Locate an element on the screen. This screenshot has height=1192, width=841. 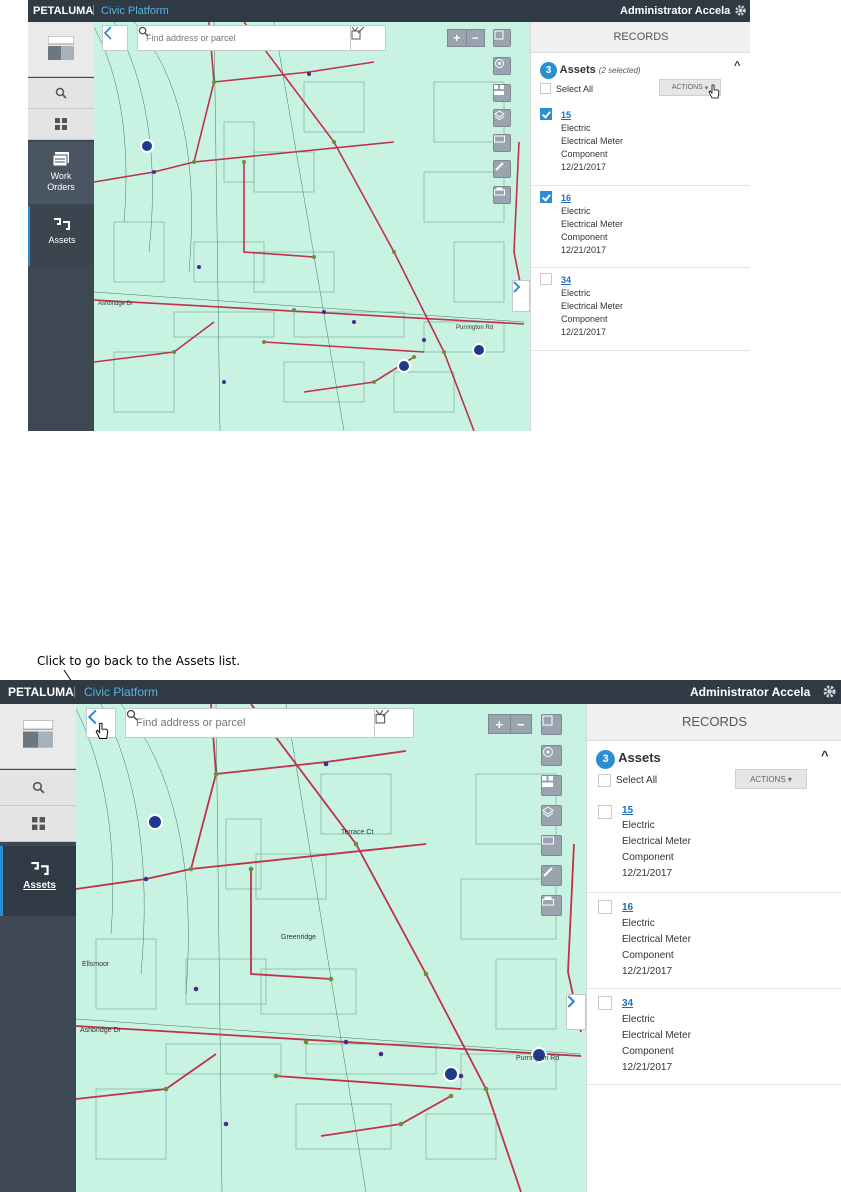
map-label-street-d: Greenridge is located at coordinates (298, 937).